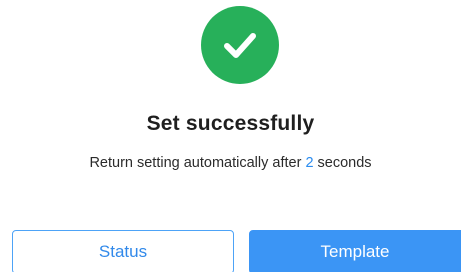 The image size is (461, 272). Describe the element at coordinates (195, 163) in the screenshot. I see `countdown-prefix: Return setting automatically after` at that location.